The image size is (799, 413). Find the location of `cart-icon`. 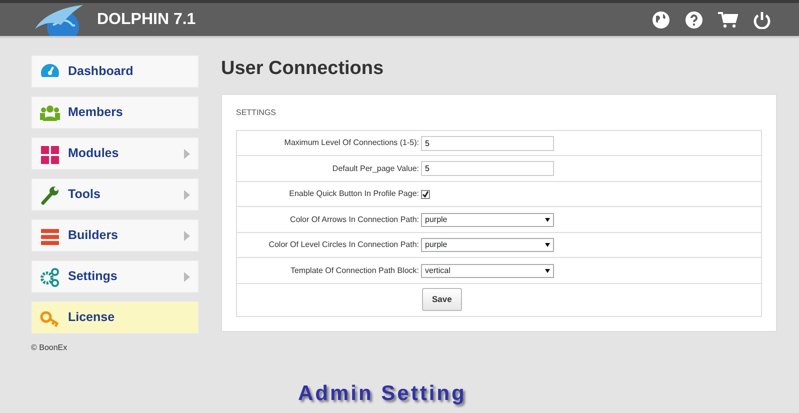

cart-icon is located at coordinates (728, 19).